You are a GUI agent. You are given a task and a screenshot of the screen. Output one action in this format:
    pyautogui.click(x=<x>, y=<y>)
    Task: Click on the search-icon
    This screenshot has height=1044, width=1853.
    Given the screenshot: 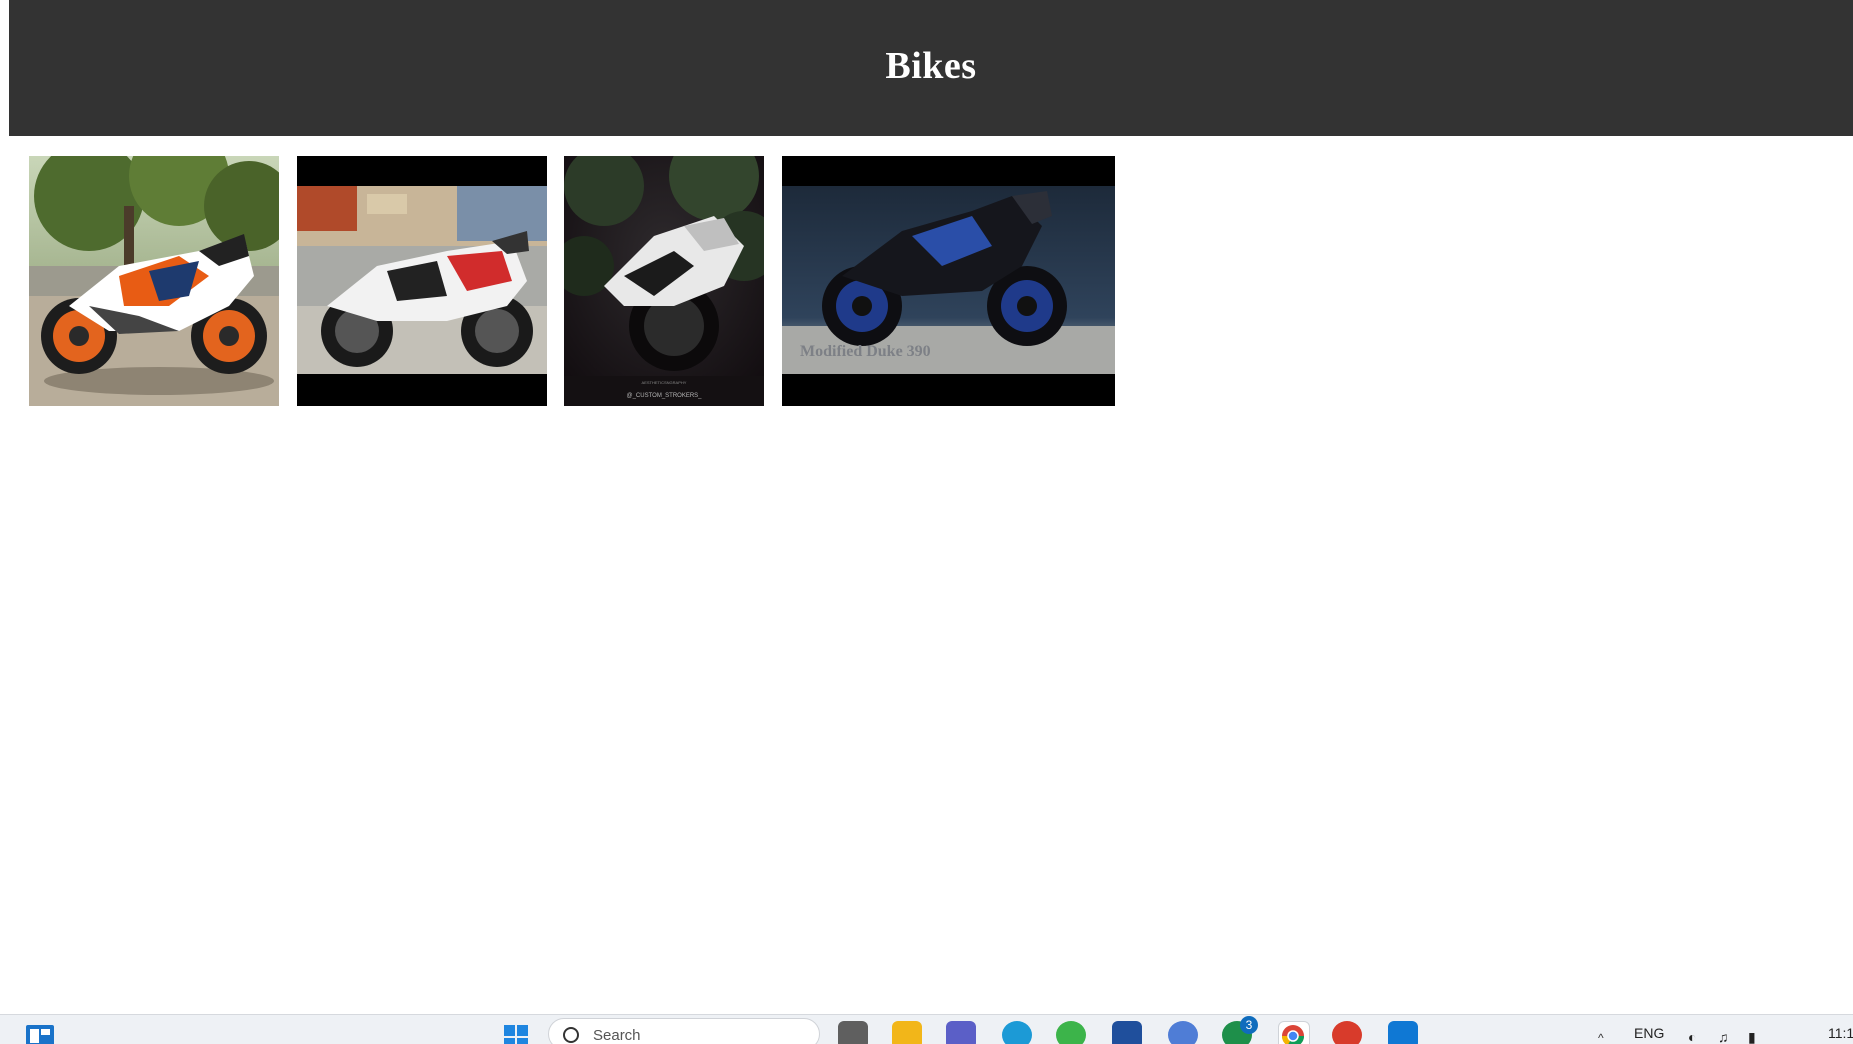 What is the action you would take?
    pyautogui.click(x=571, y=1035)
    